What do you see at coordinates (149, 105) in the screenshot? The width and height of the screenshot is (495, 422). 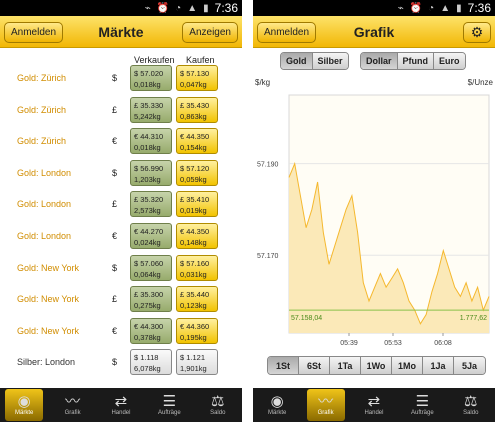 I see `sell-price: £ 35.330` at bounding box center [149, 105].